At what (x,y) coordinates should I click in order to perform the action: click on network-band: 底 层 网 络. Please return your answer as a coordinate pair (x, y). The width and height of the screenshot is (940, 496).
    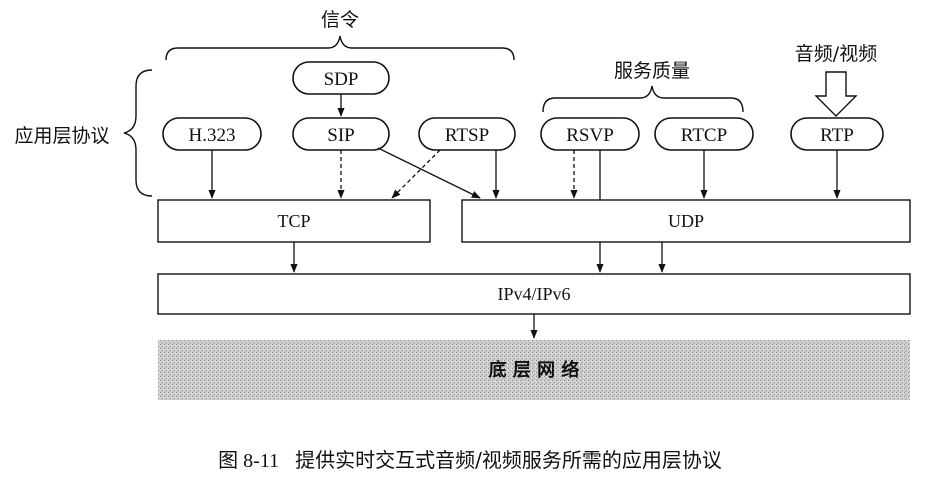
    Looking at the image, I should click on (534, 370).